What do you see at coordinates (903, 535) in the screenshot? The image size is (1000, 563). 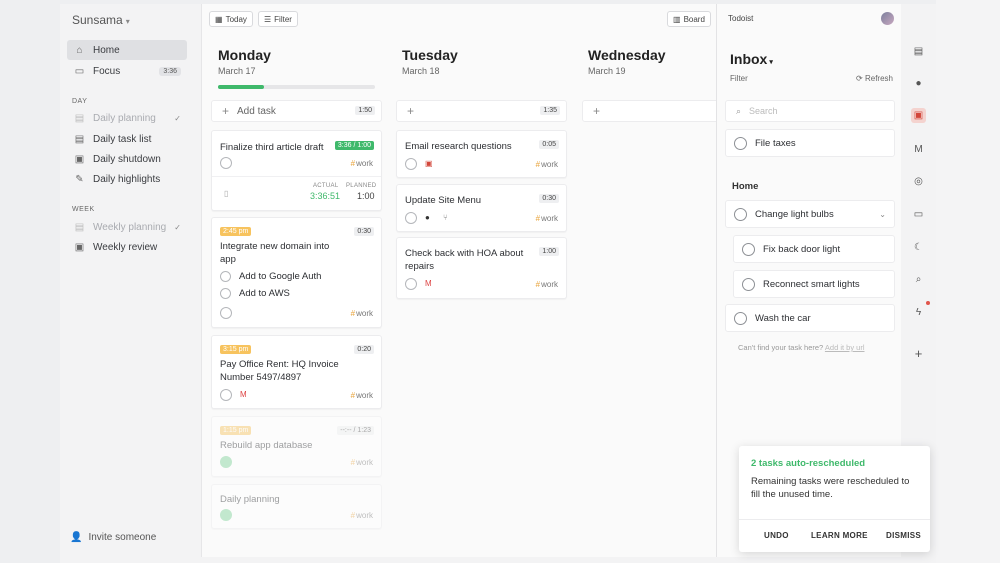 I see `dismiss-button: DISMISS` at bounding box center [903, 535].